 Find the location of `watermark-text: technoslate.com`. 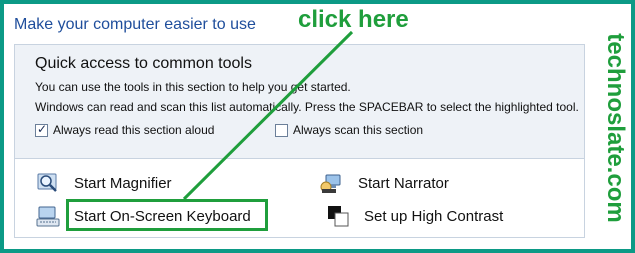

watermark-text: technoslate.com is located at coordinates (615, 128).